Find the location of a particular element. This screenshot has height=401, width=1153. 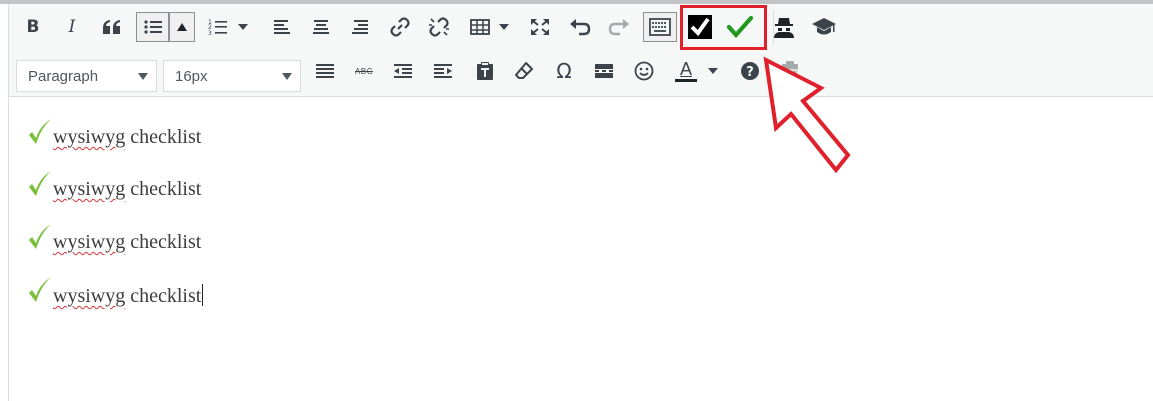

tutorial-button is located at coordinates (824, 27).